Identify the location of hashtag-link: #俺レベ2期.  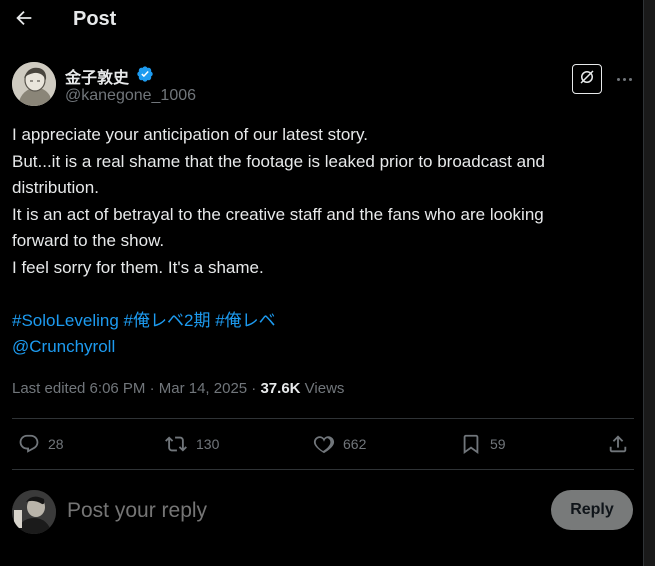
(167, 320).